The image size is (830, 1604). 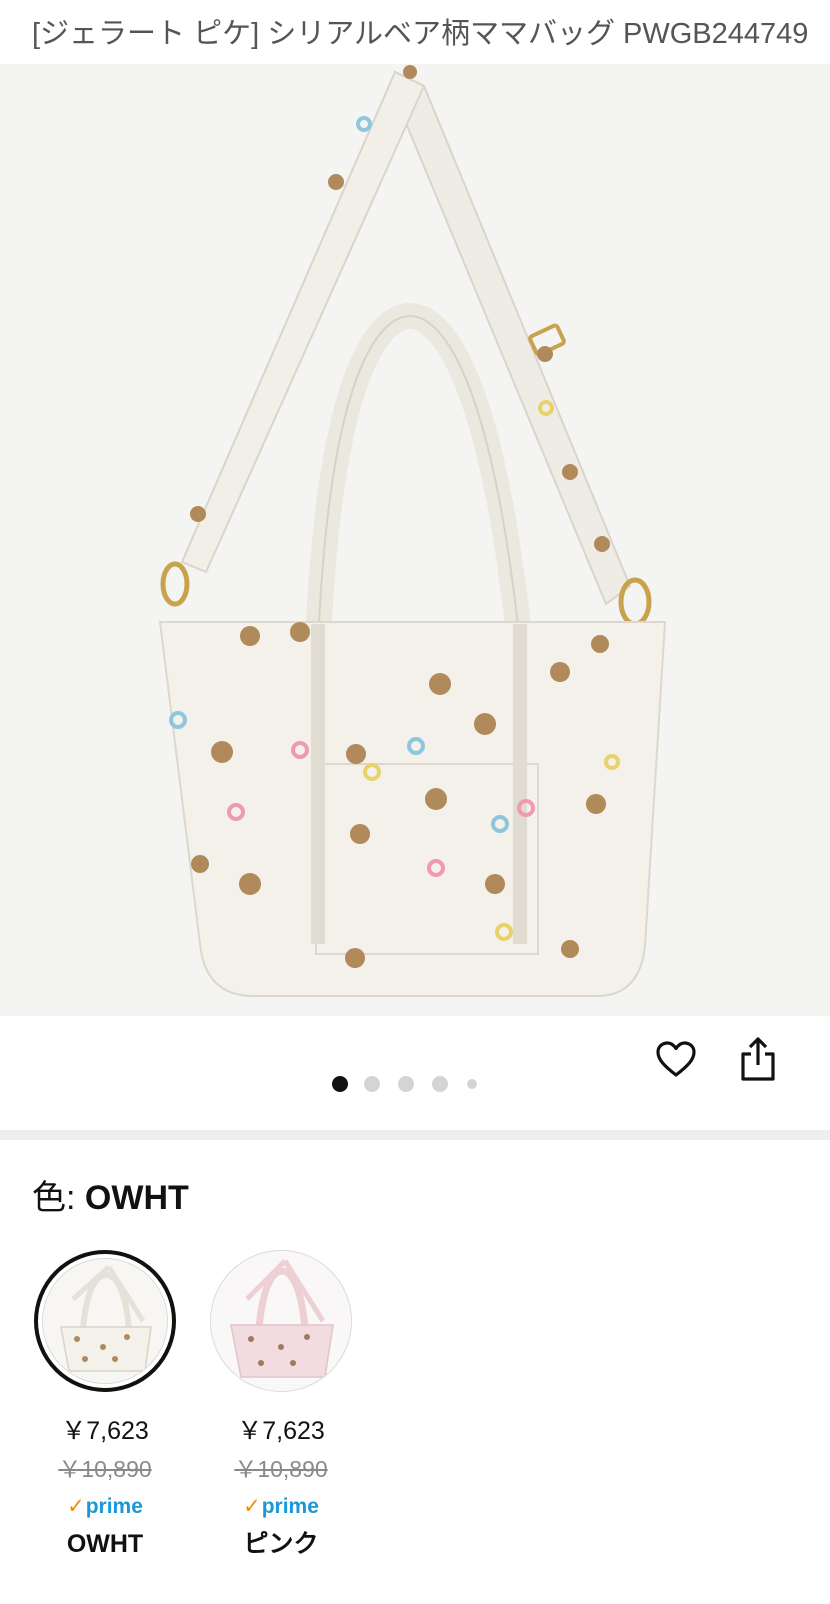 I want to click on right-clasp, so click(x=635, y=602).